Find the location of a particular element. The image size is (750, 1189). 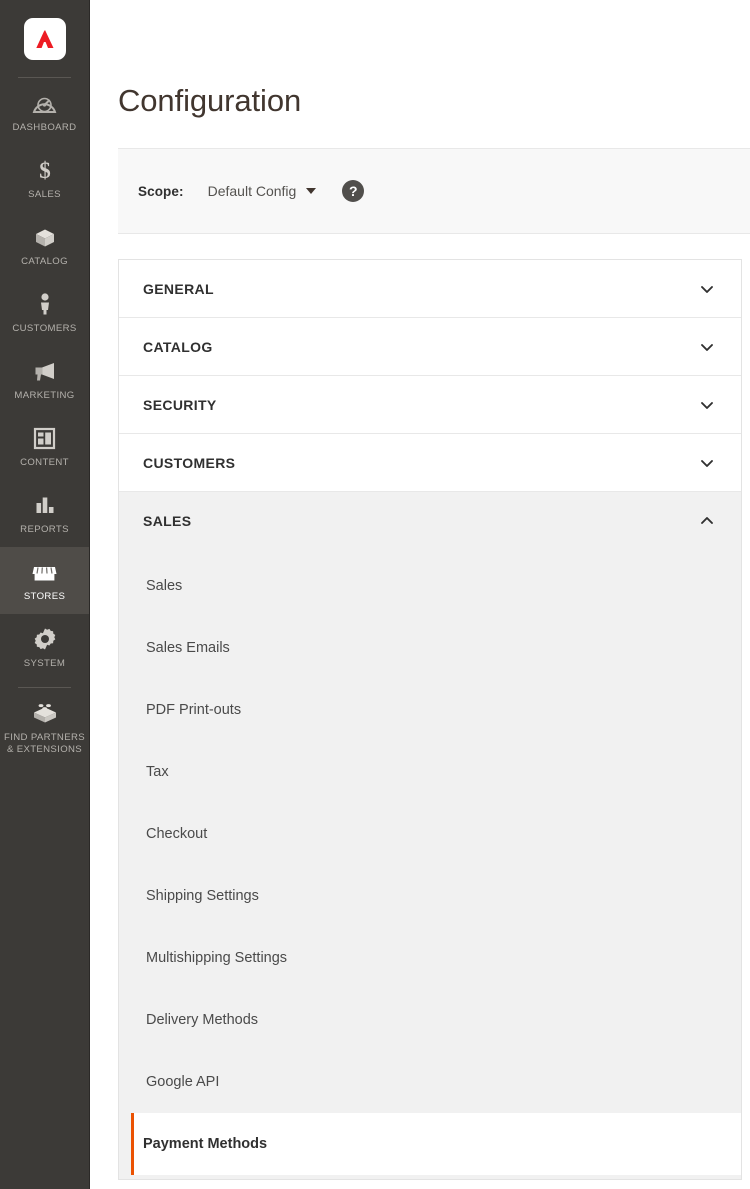

submenu-item-google-api: Google API is located at coordinates (430, 1082).